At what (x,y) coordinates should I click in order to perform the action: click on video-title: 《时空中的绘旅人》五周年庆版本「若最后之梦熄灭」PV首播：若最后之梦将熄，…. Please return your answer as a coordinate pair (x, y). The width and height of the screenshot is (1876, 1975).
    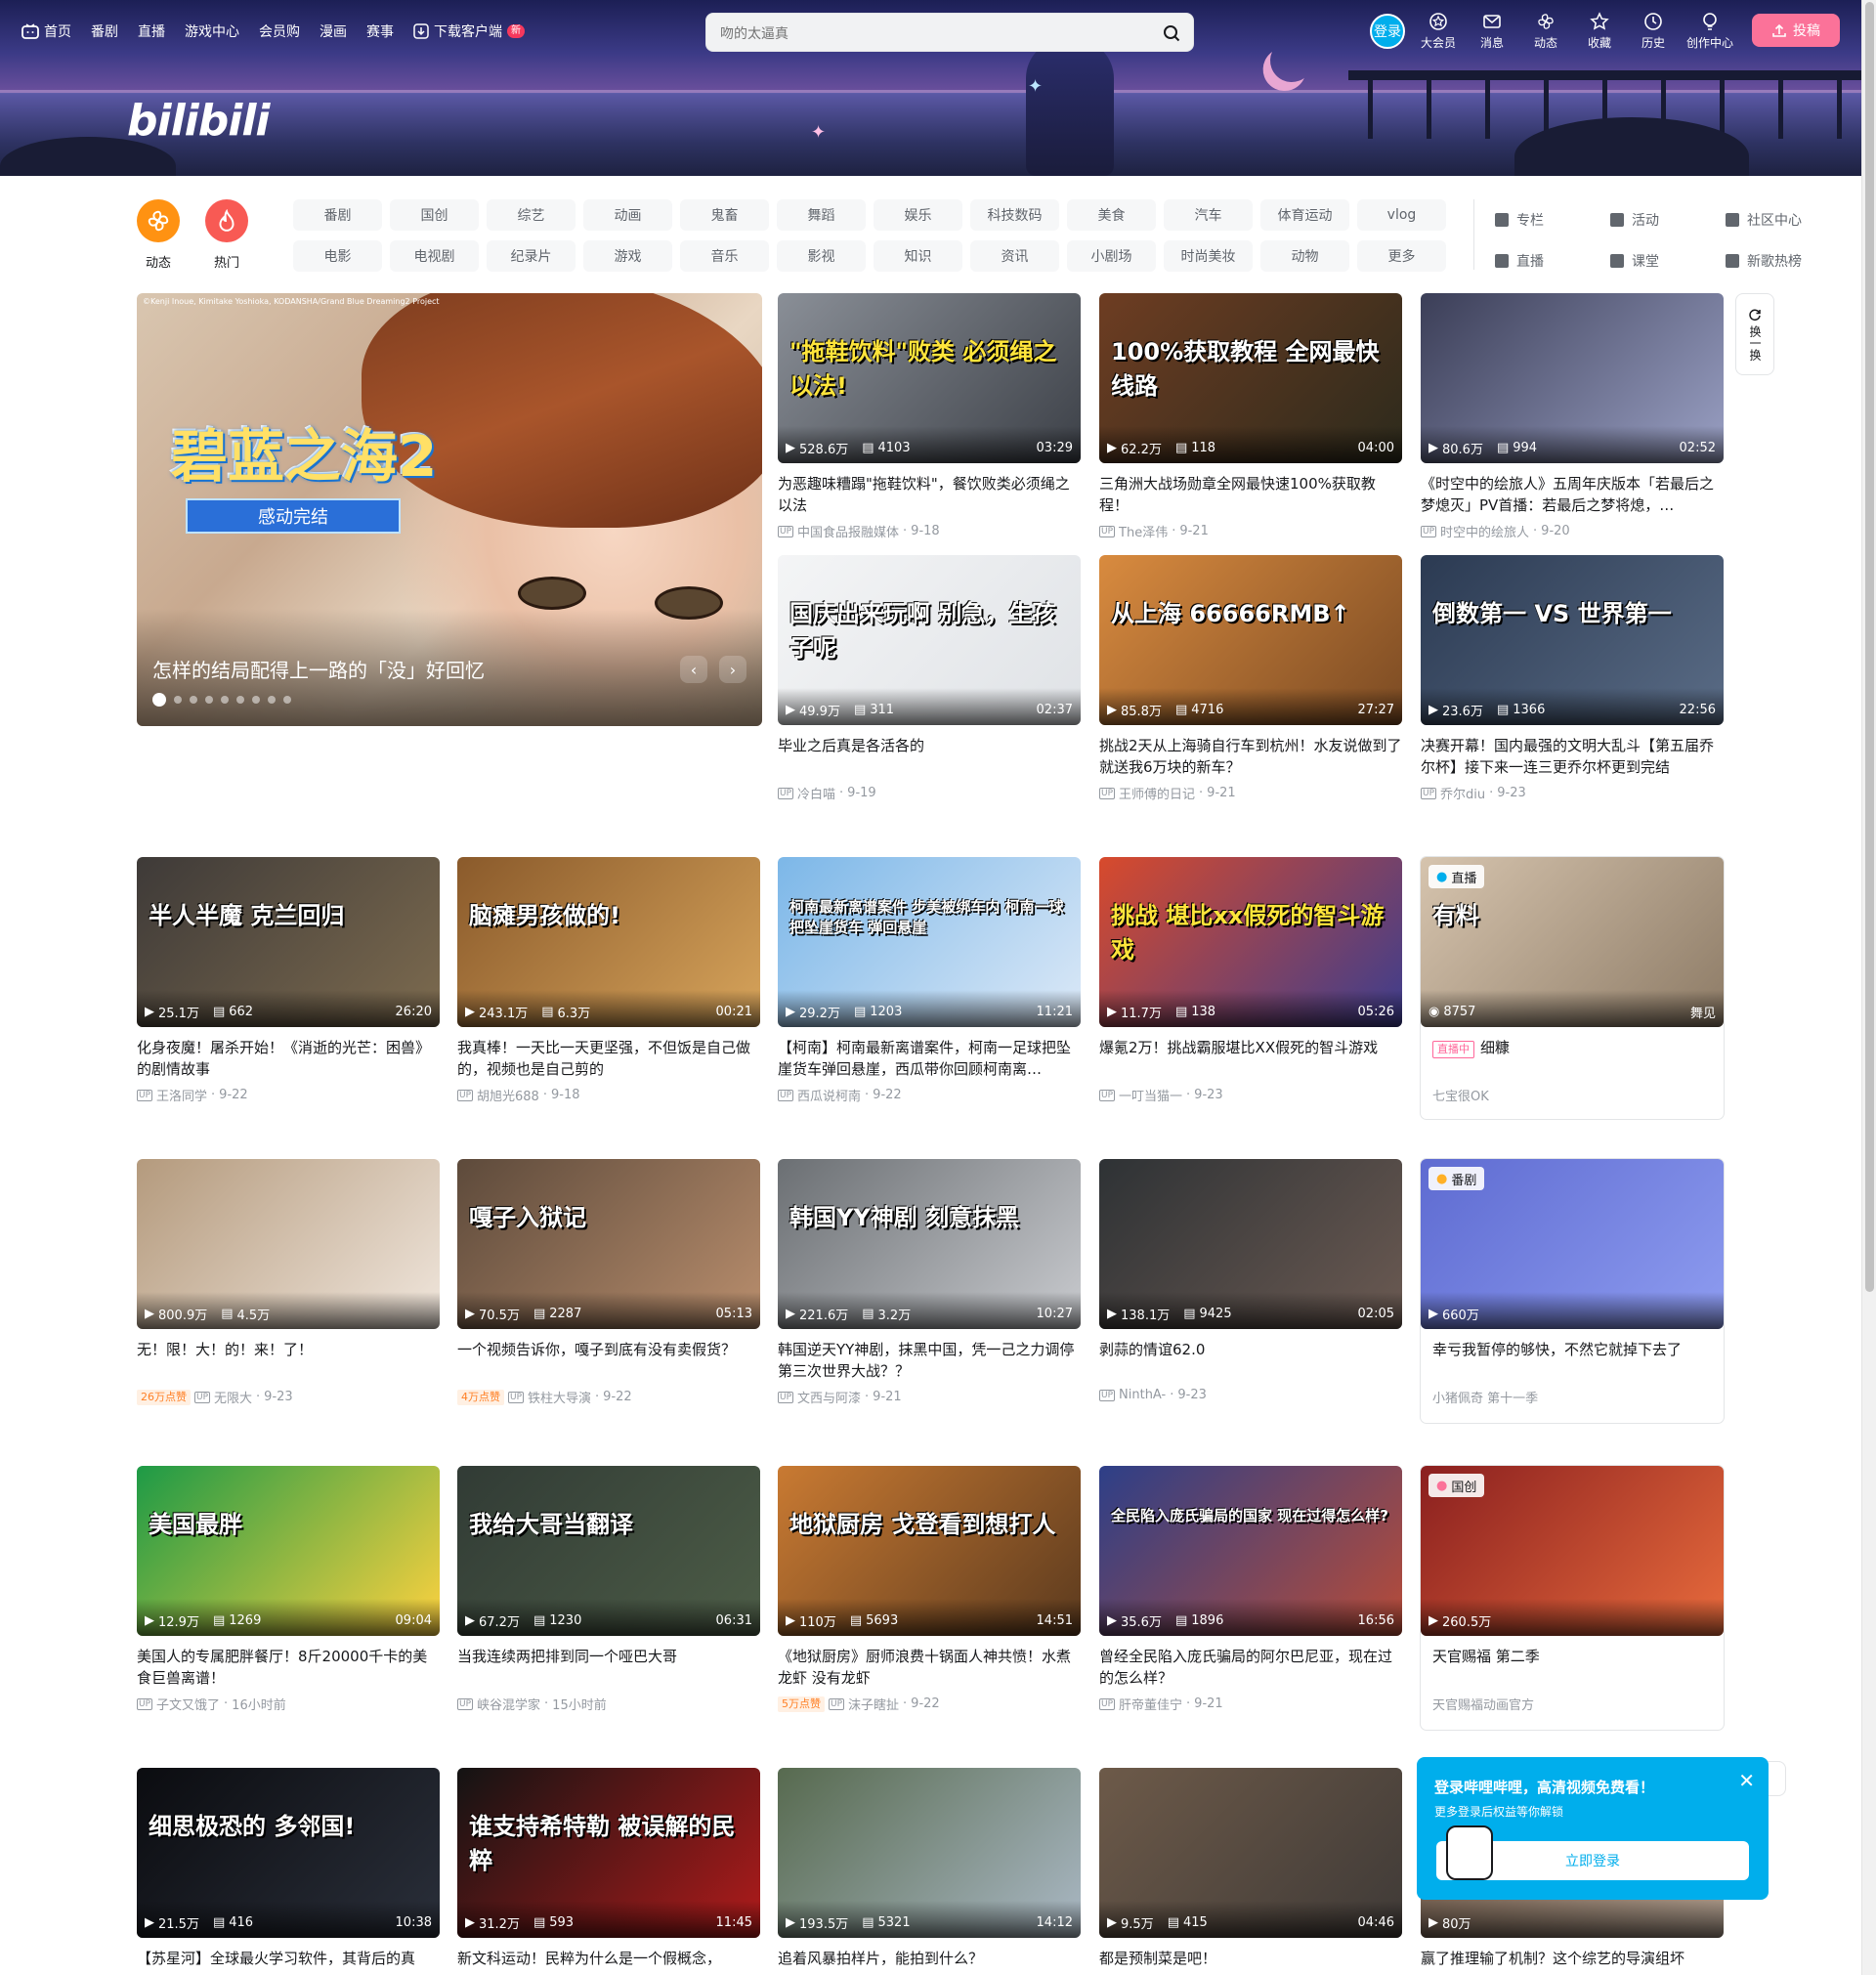
    Looking at the image, I should click on (1572, 495).